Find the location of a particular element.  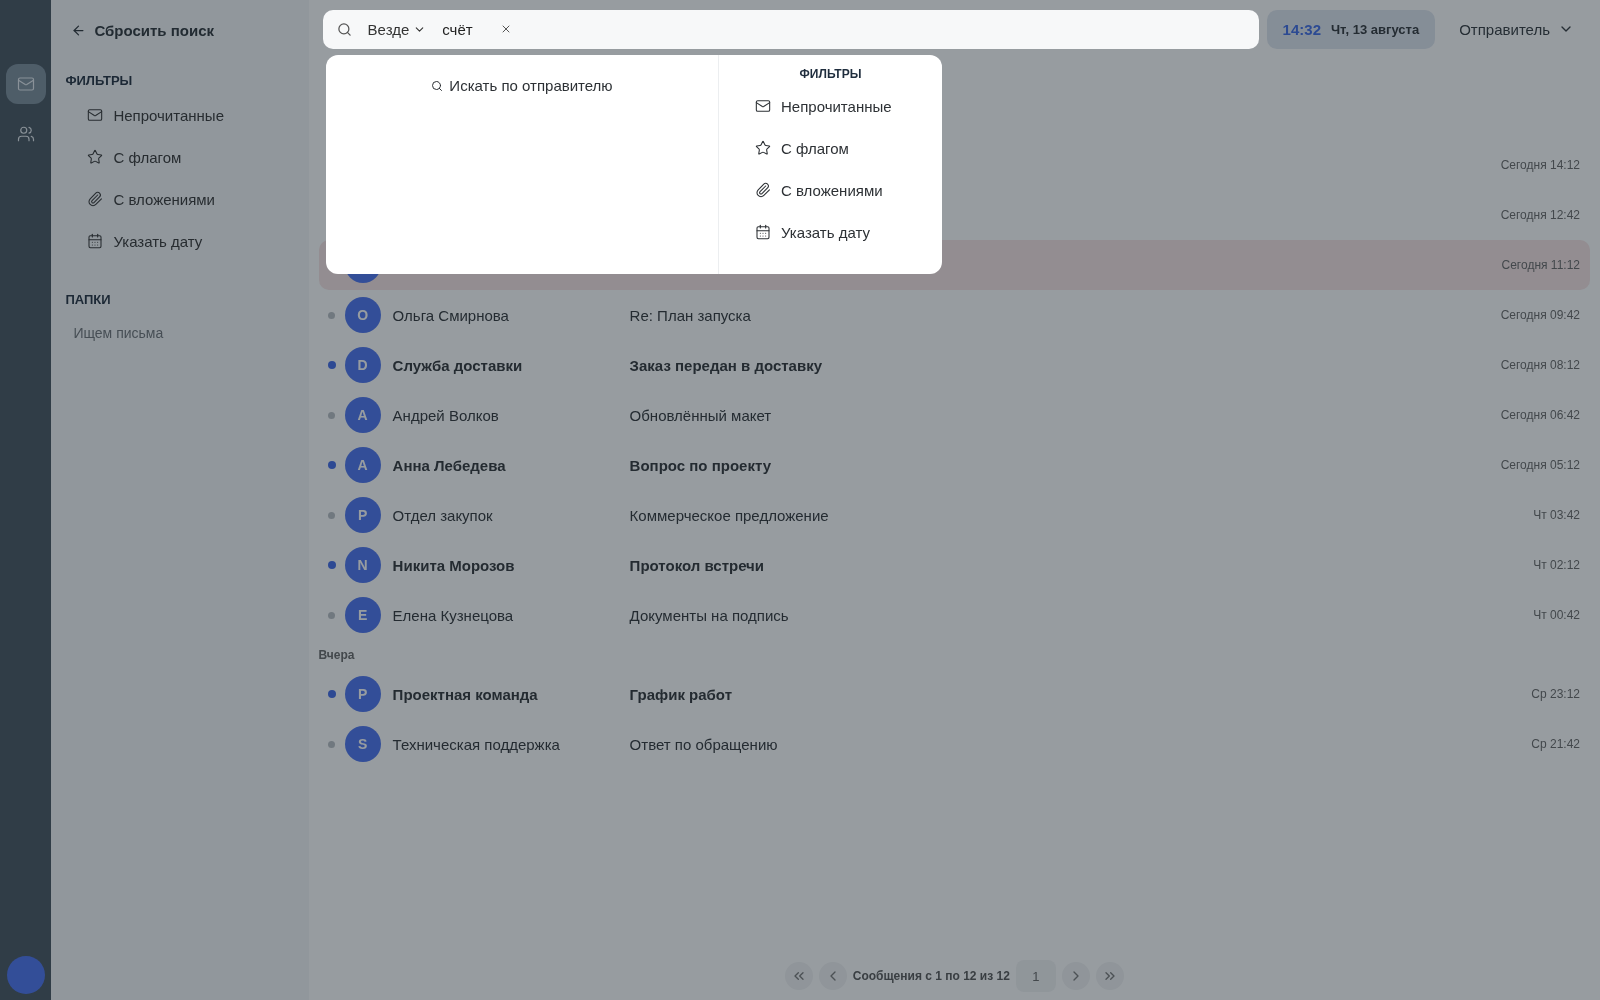

message-subject: Документы на подпись is located at coordinates (709, 615).